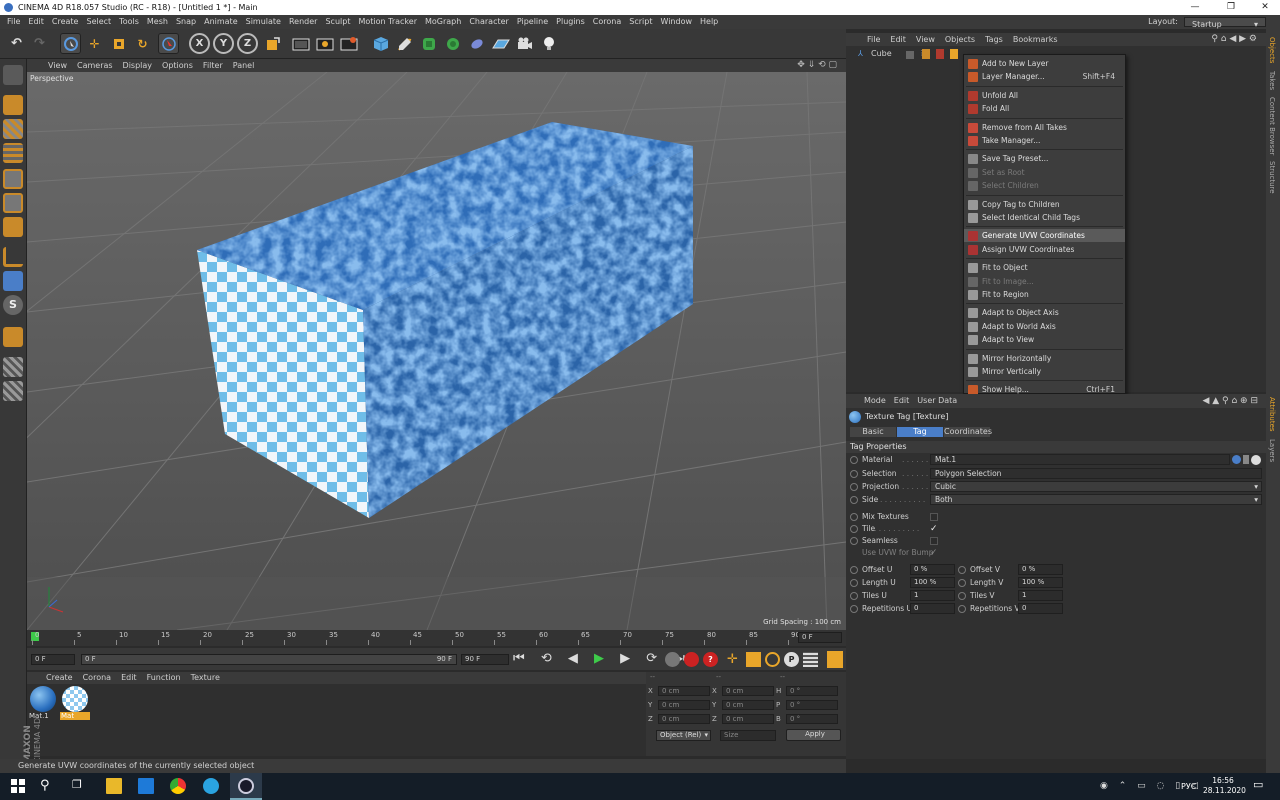  I want to click on offset-u-field: 0 %, so click(932, 569).